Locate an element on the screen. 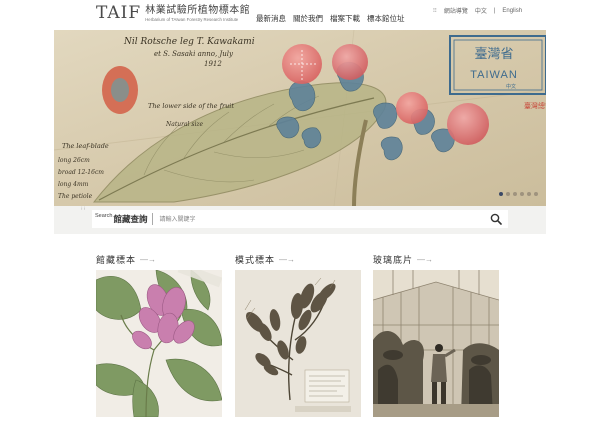 The width and height of the screenshot is (600, 425). collection-title: 模式標本 is located at coordinates (255, 261).